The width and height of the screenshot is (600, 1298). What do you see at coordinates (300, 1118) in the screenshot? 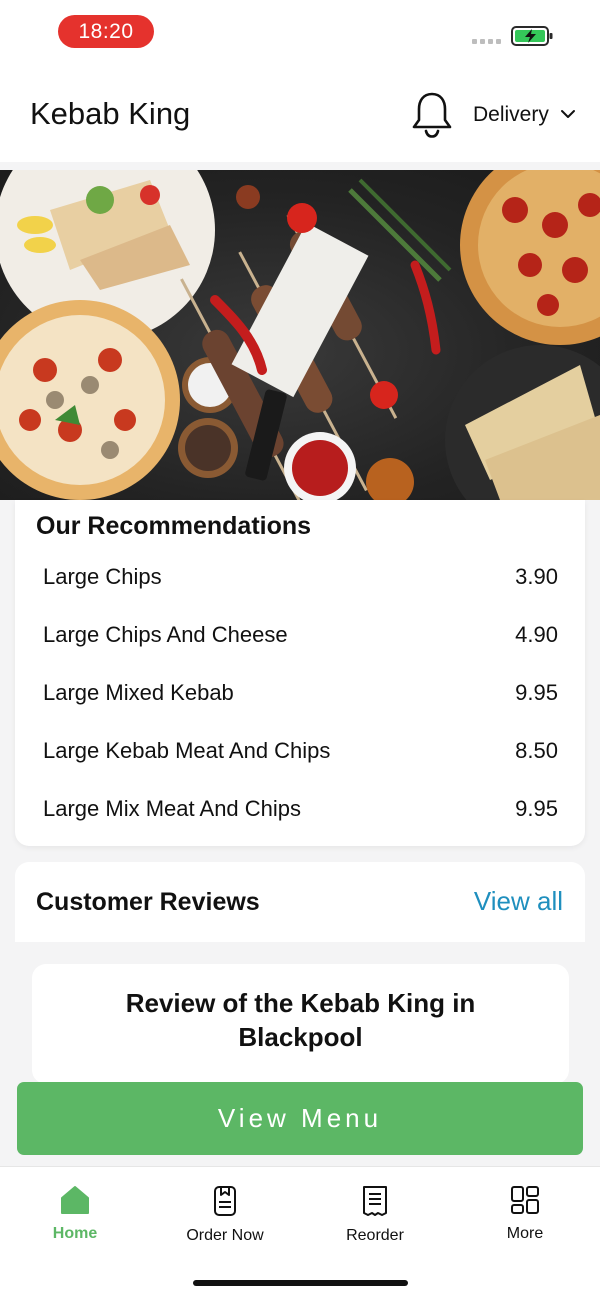
I see `view-menu-button: View Menu` at bounding box center [300, 1118].